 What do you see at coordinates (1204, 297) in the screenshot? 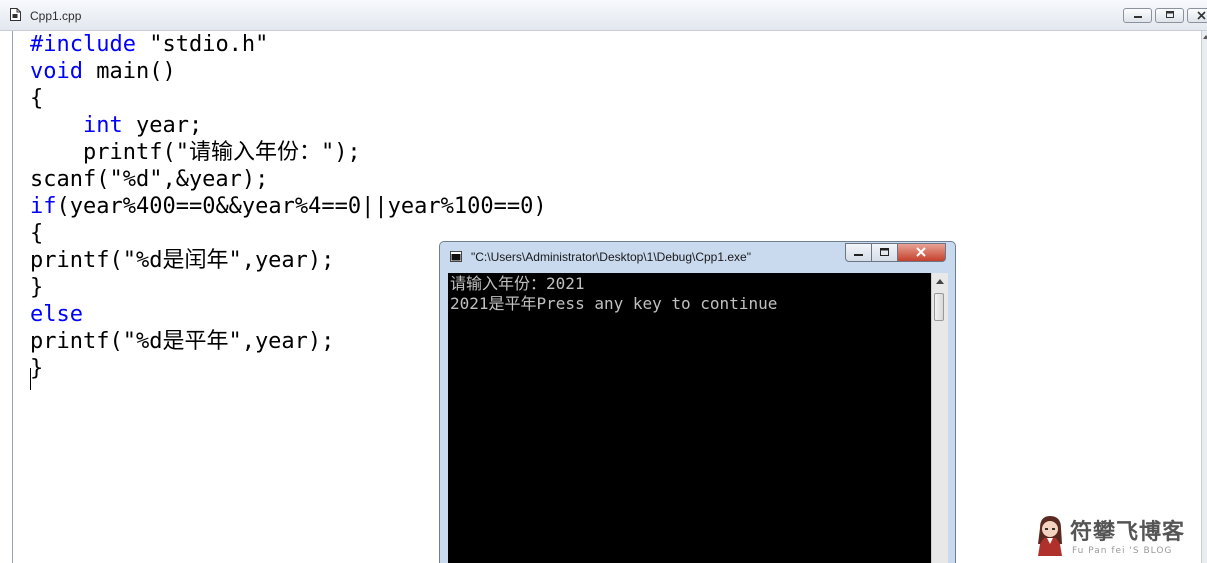
I see `editor-vertical-scrollbar` at bounding box center [1204, 297].